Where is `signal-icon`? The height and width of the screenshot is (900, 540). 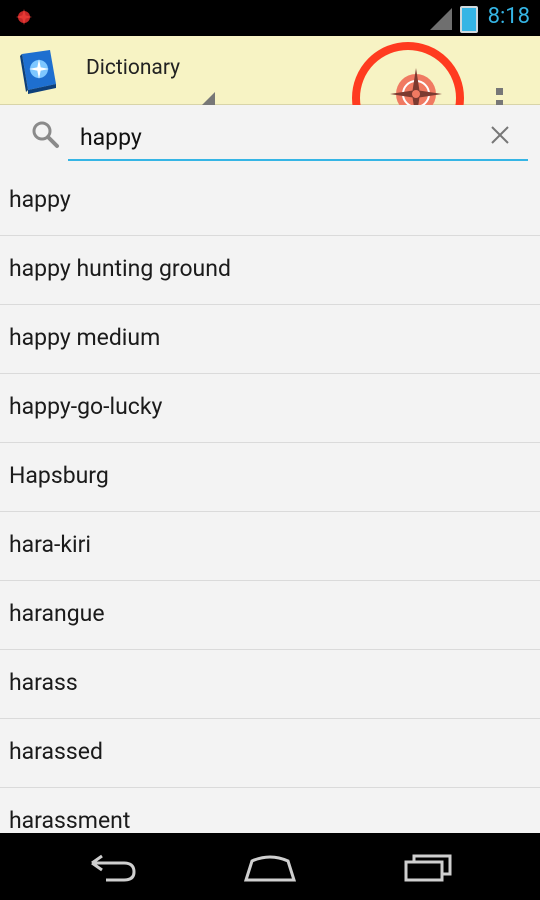
signal-icon is located at coordinates (441, 19).